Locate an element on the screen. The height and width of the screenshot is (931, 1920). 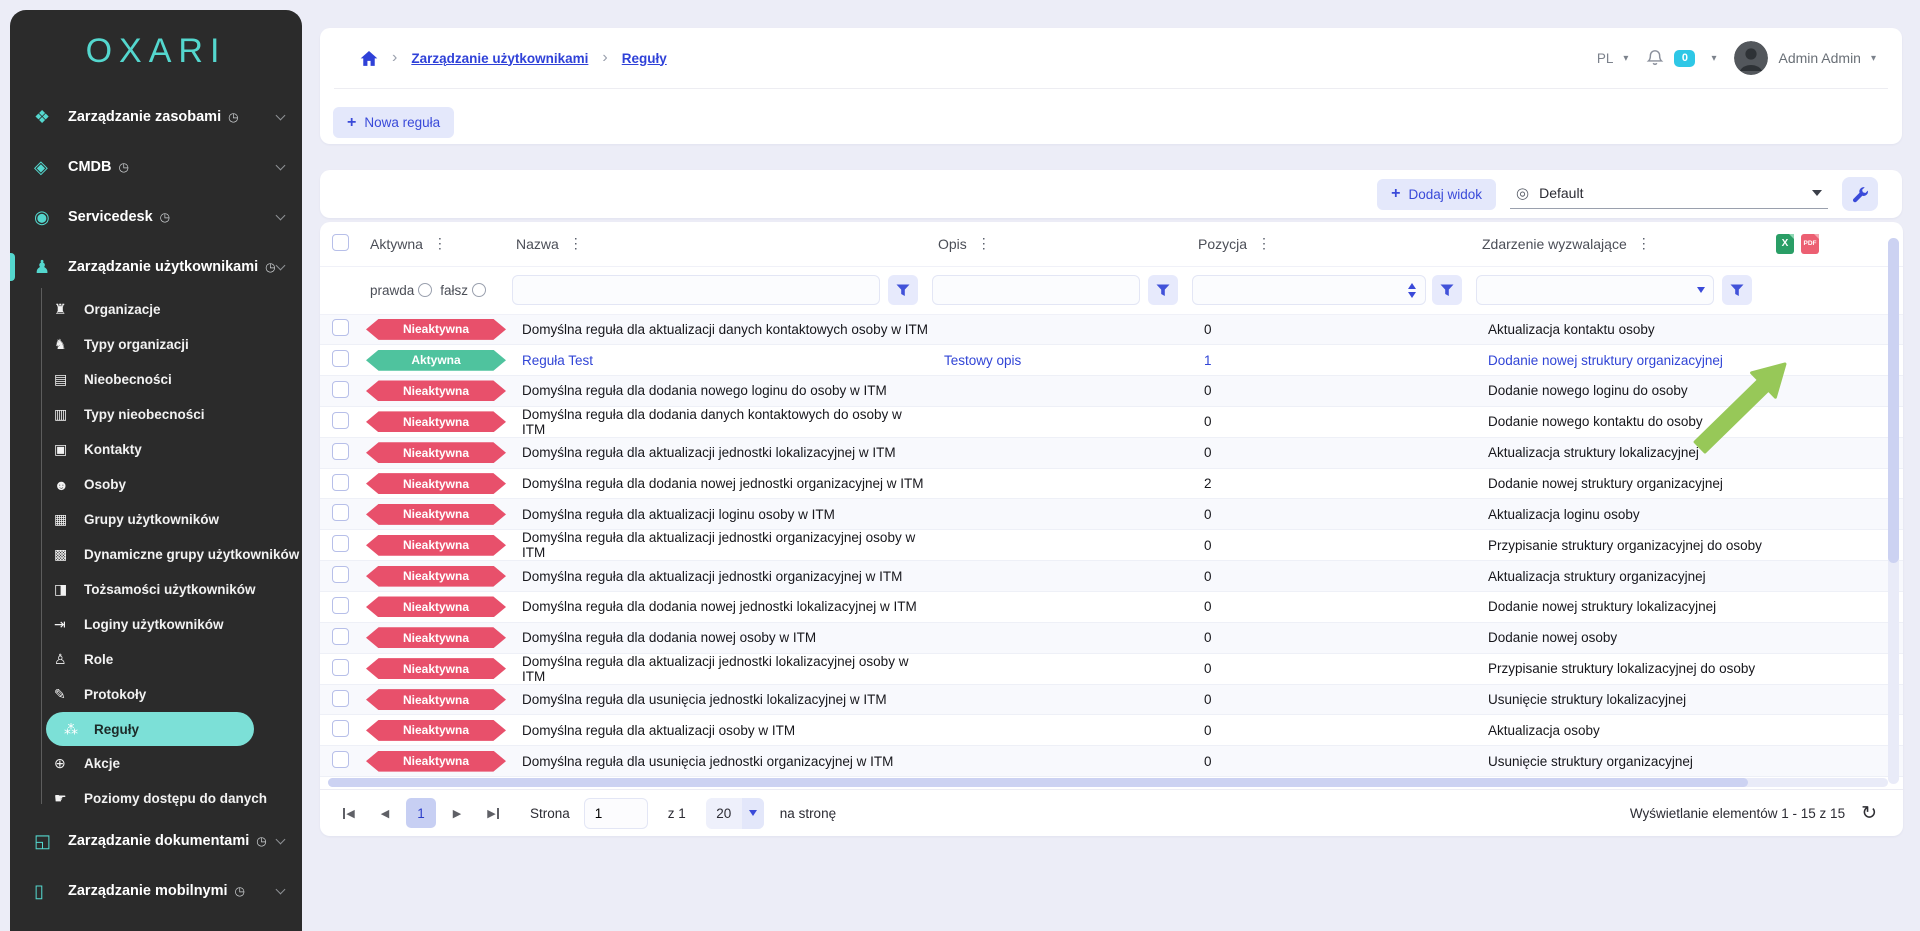
export-excel-icon: X is located at coordinates (1785, 243).